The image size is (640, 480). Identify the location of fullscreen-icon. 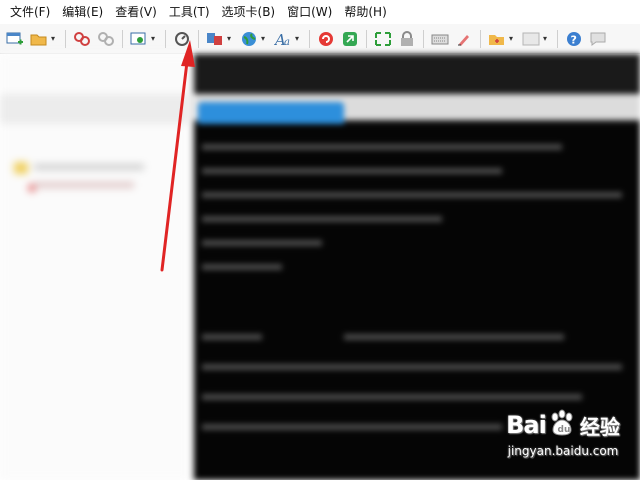
(383, 39).